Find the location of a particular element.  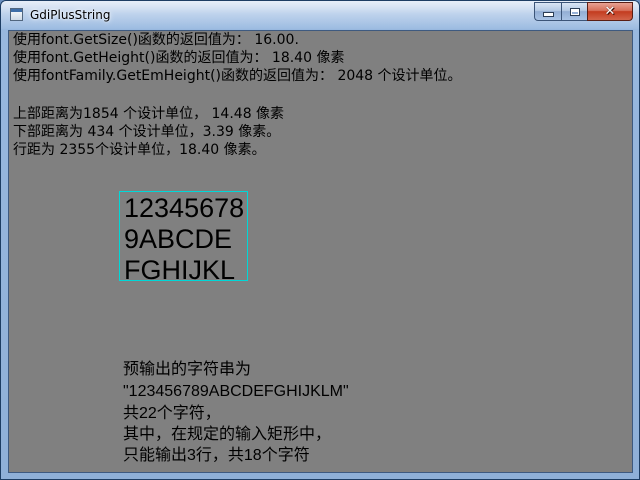

description-line-1: 预输出的字符串为 is located at coordinates (187, 369).